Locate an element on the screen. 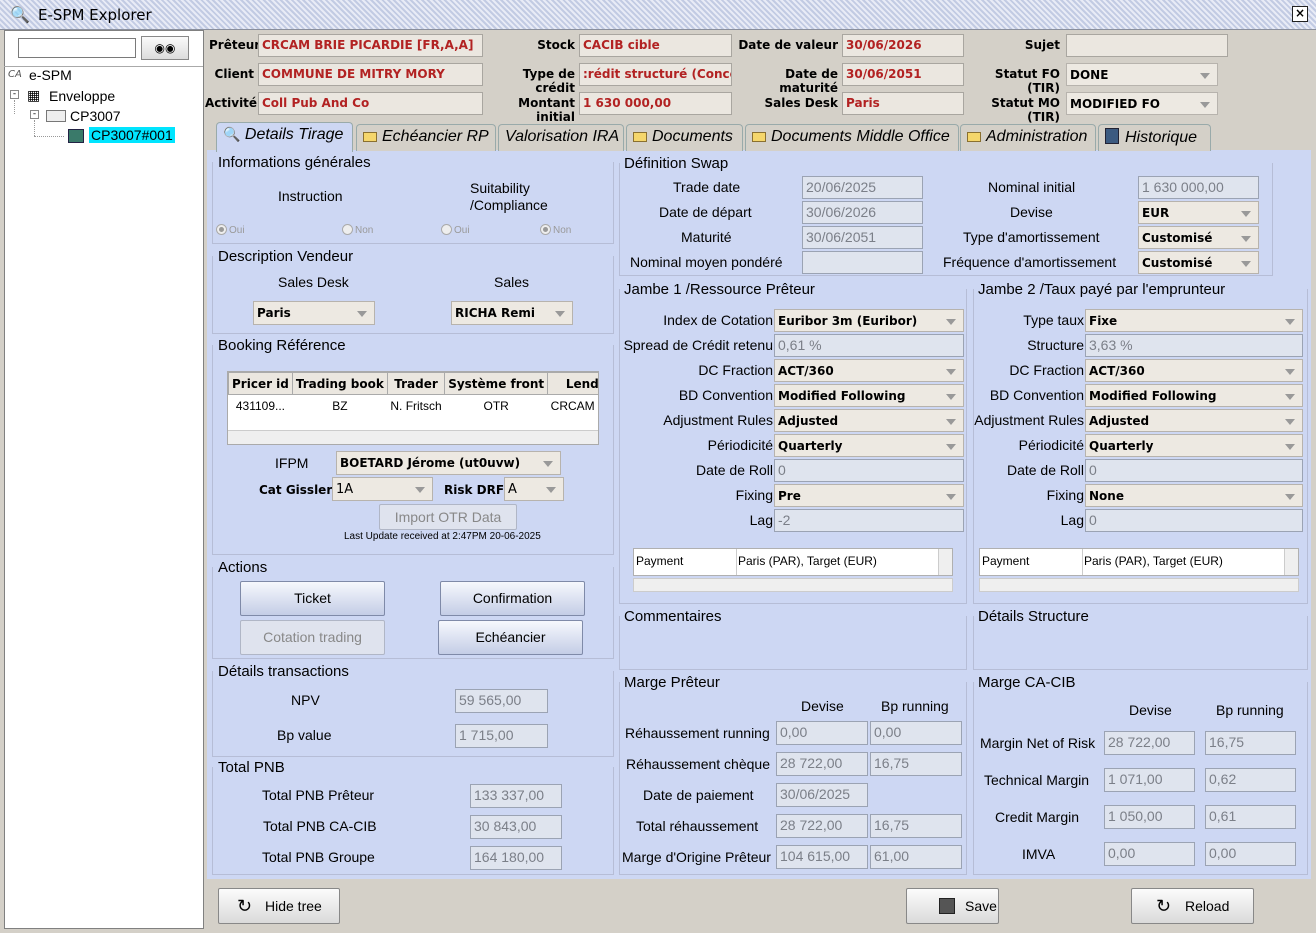 Image resolution: width=1316 pixels, height=933 pixels. sujet-field is located at coordinates (1147, 45).